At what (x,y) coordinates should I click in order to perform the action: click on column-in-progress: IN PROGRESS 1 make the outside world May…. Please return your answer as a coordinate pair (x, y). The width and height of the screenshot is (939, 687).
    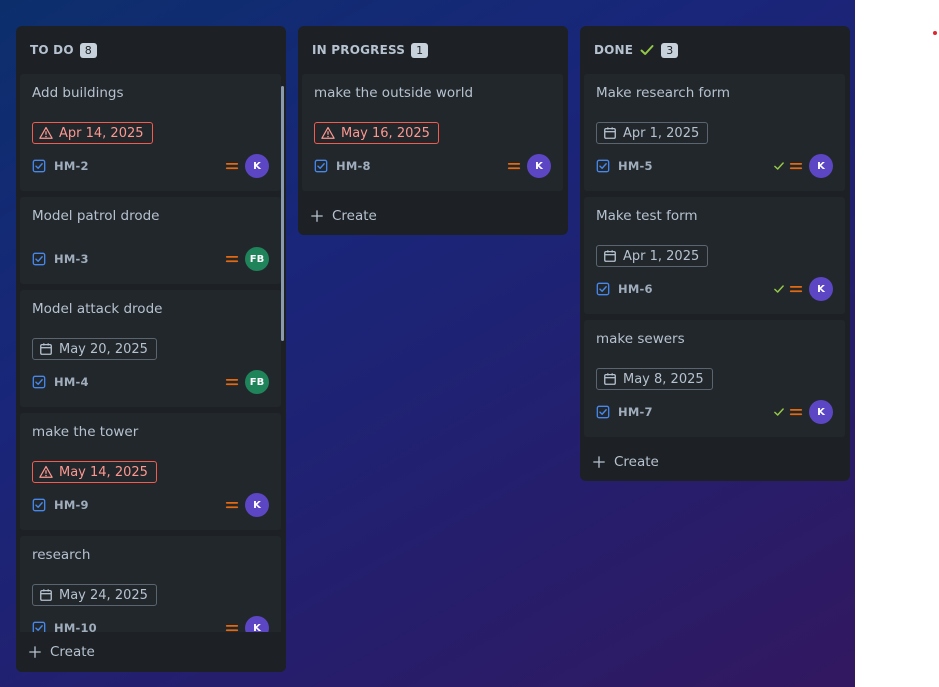
    Looking at the image, I should click on (433, 130).